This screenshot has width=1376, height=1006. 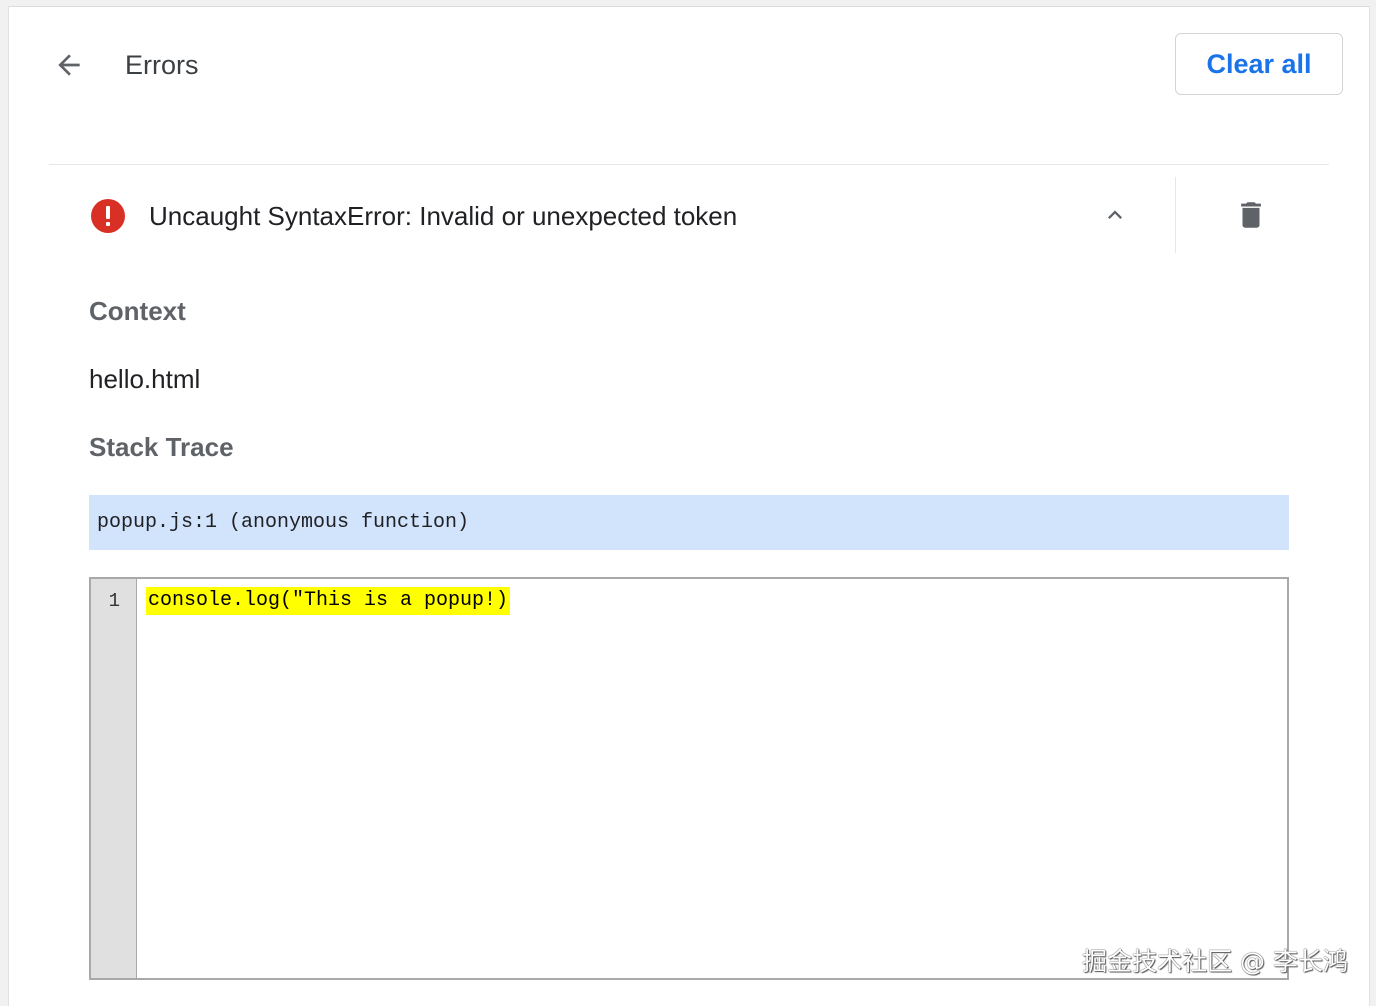 What do you see at coordinates (328, 601) in the screenshot?
I see `code-line: console.log("This is a popup!)` at bounding box center [328, 601].